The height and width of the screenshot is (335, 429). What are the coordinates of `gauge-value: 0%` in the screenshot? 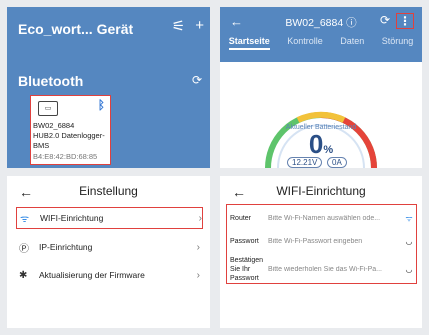 It's located at (321, 144).